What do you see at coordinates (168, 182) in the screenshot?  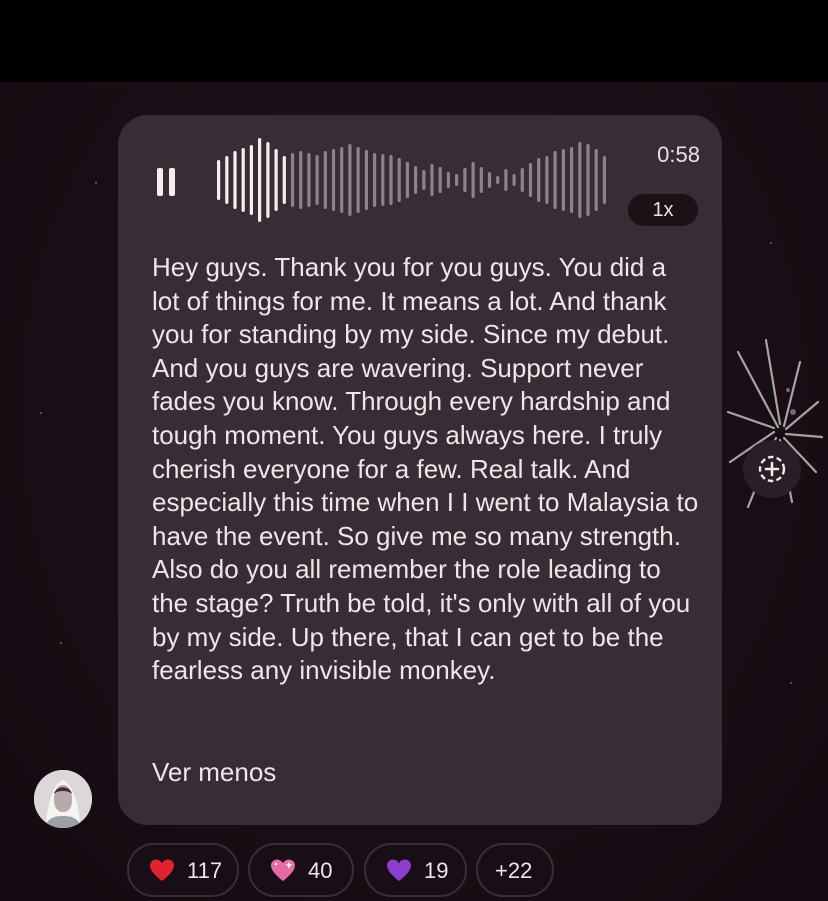 I see `pause-button` at bounding box center [168, 182].